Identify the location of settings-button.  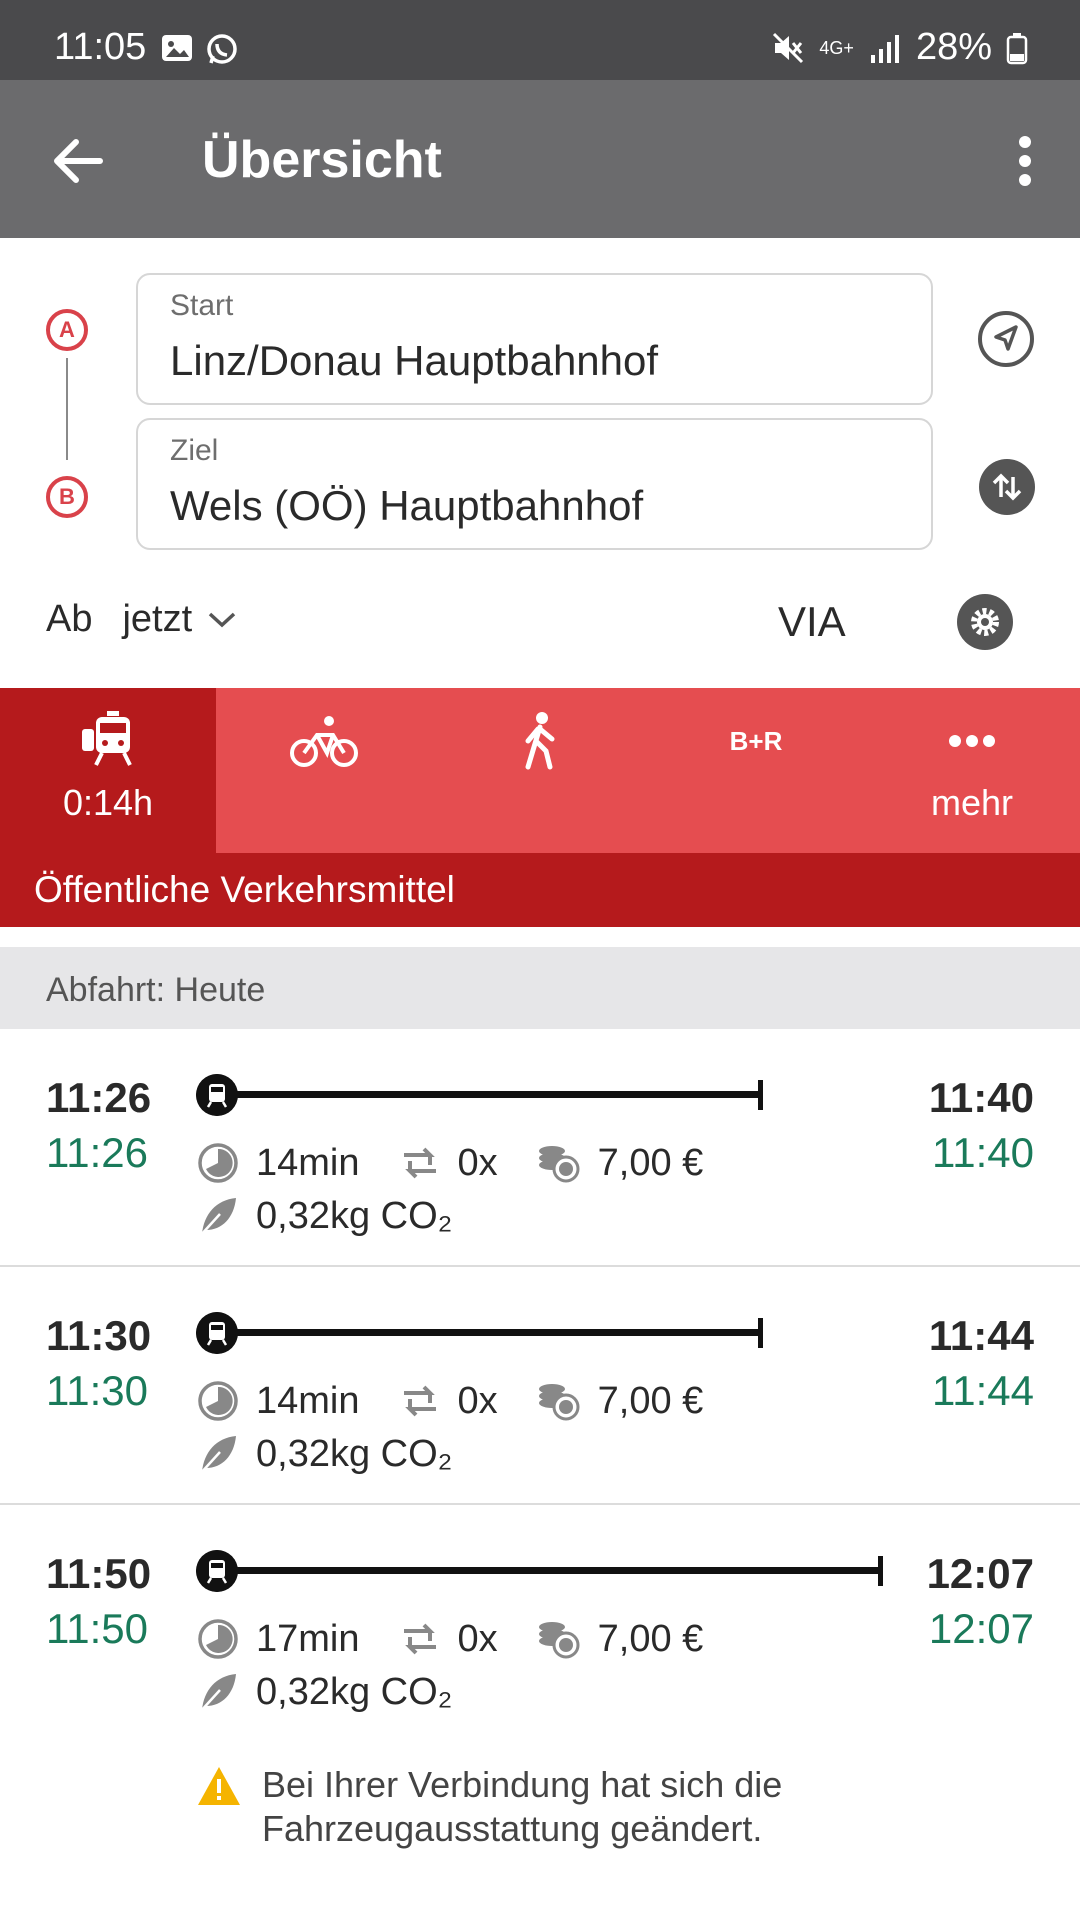
(985, 622).